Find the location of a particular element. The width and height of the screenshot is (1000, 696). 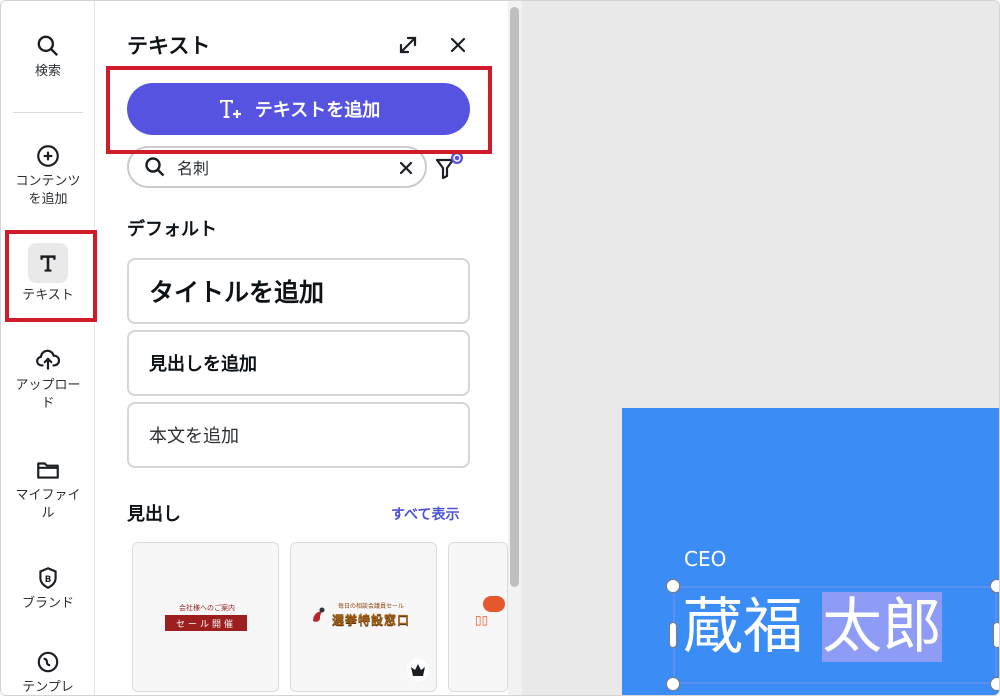

close-icon is located at coordinates (458, 45).